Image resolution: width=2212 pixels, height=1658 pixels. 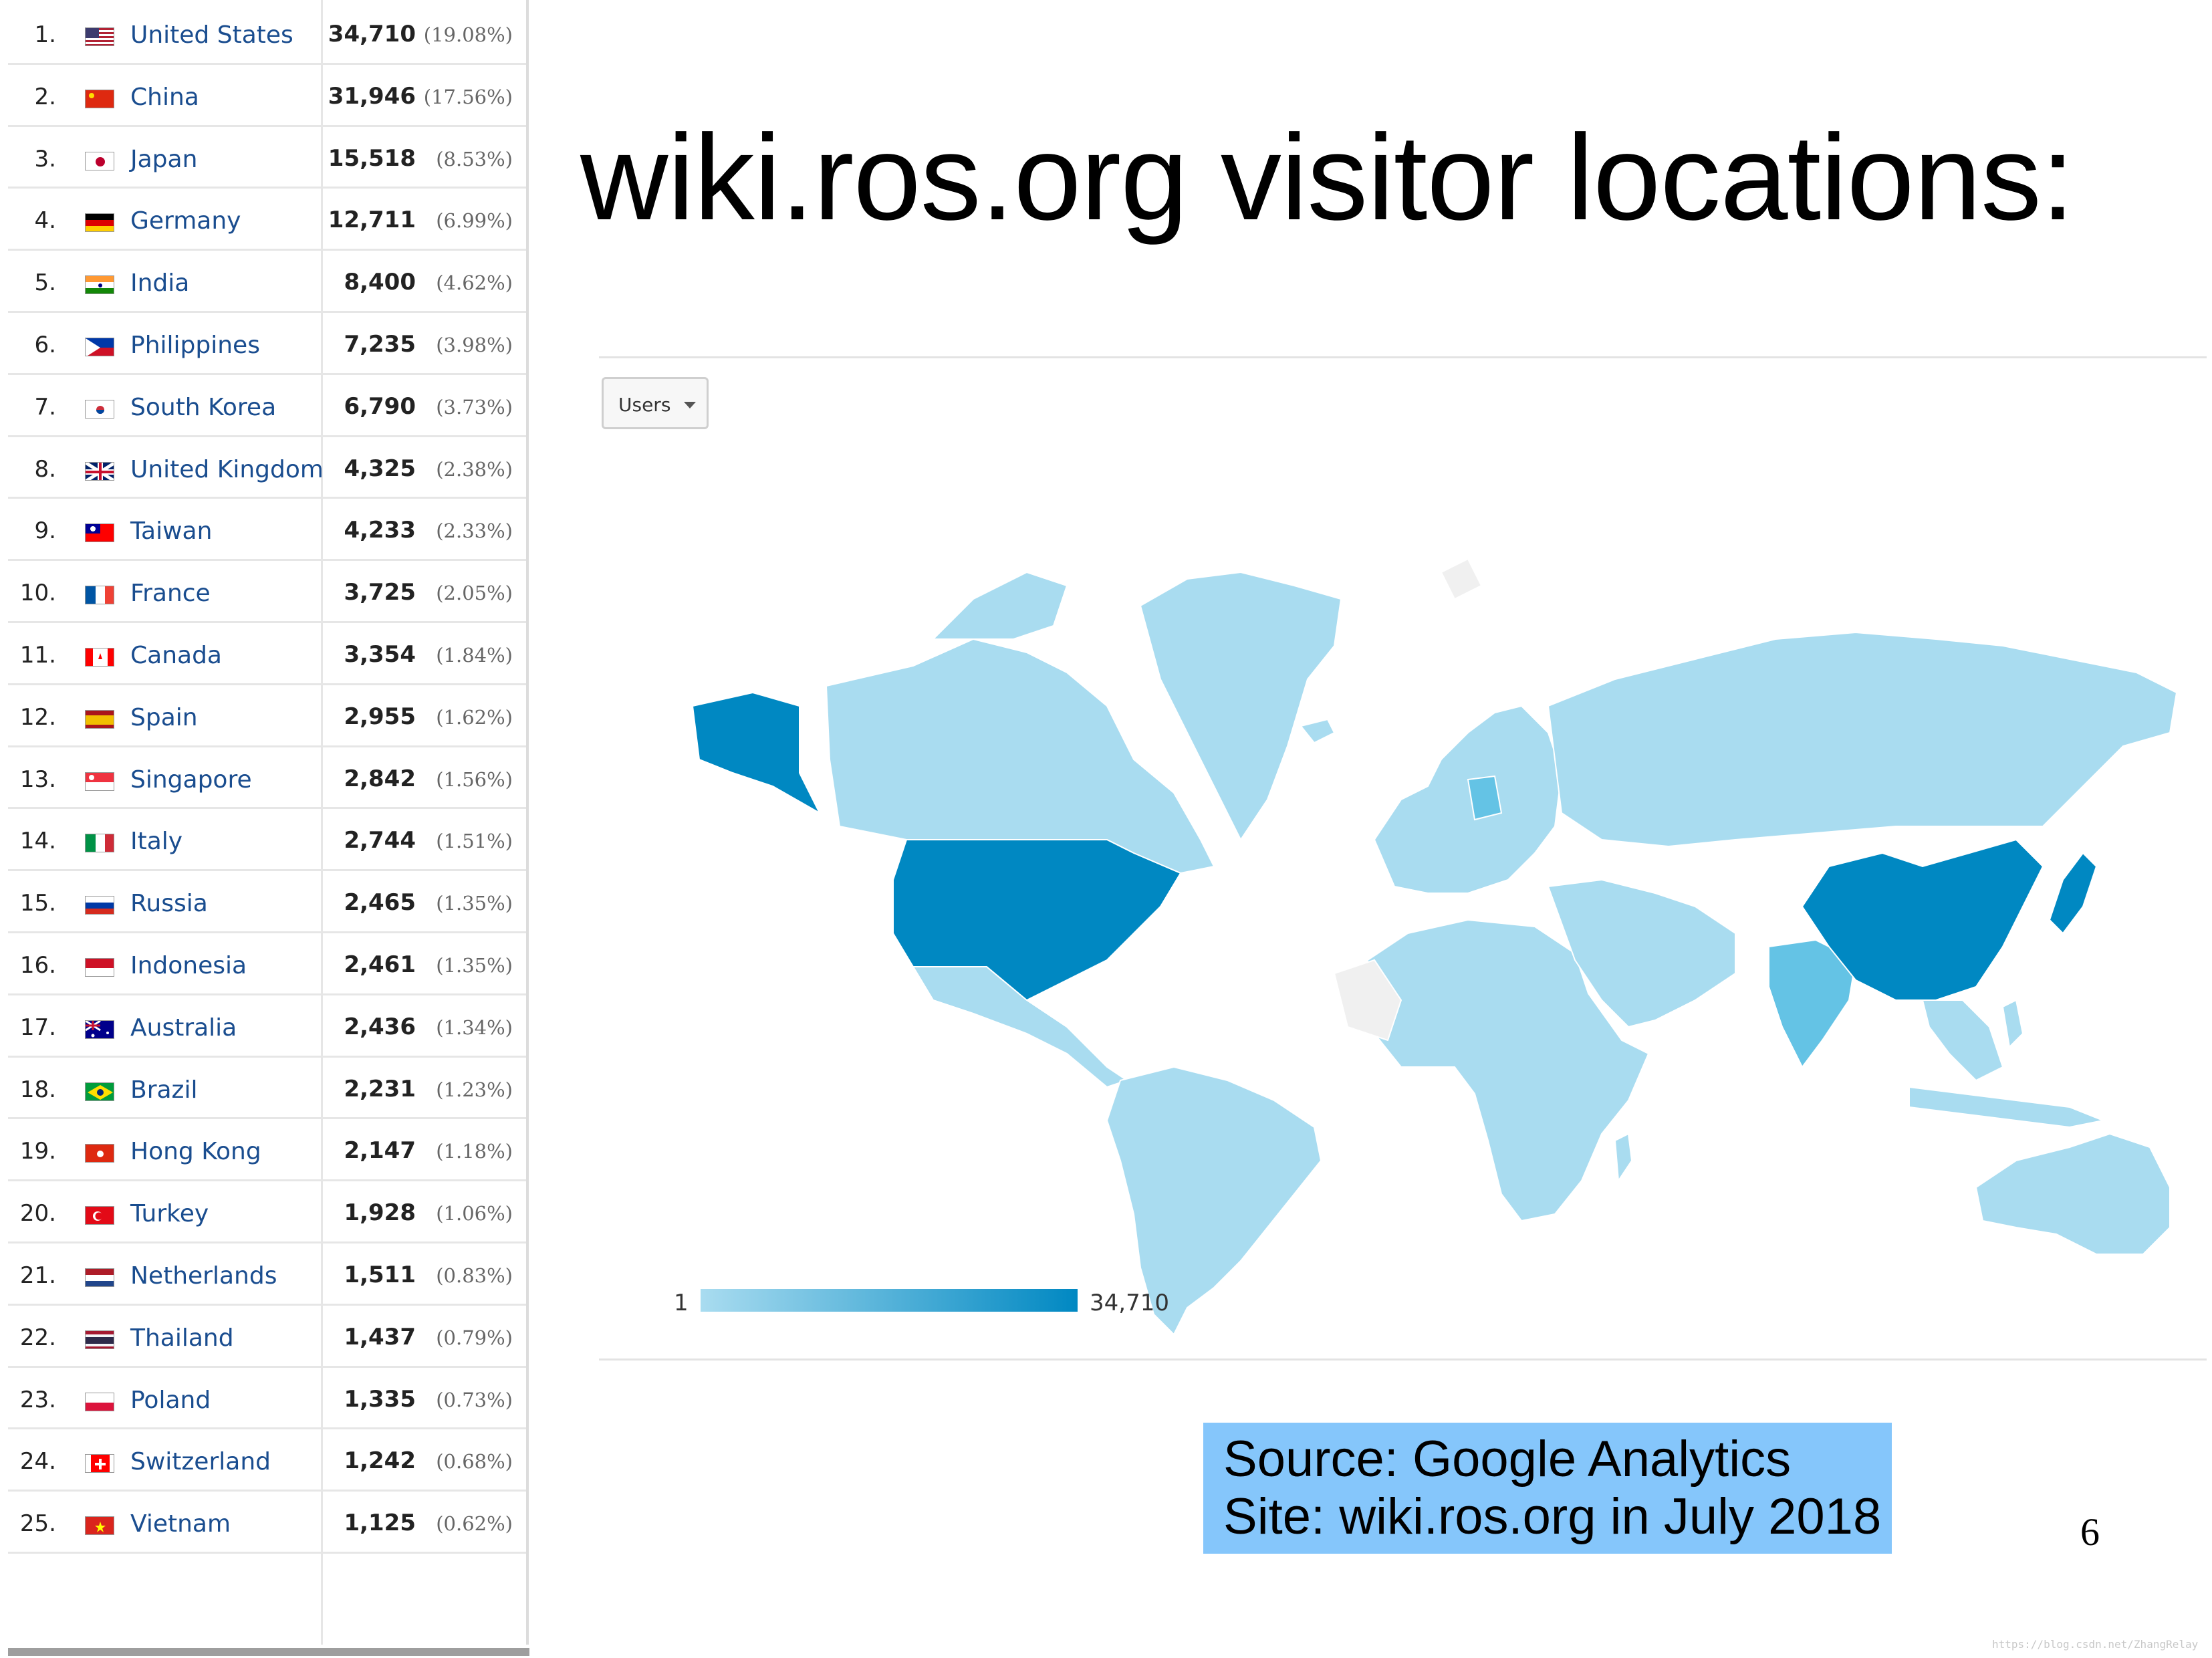 What do you see at coordinates (171, 531) in the screenshot?
I see `country-link: Taiwan` at bounding box center [171, 531].